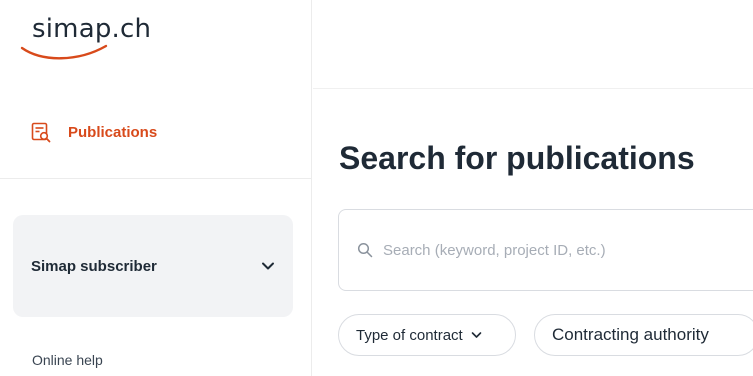 Image resolution: width=753 pixels, height=376 pixels. Describe the element at coordinates (533, 88) in the screenshot. I see `header-divider` at that location.